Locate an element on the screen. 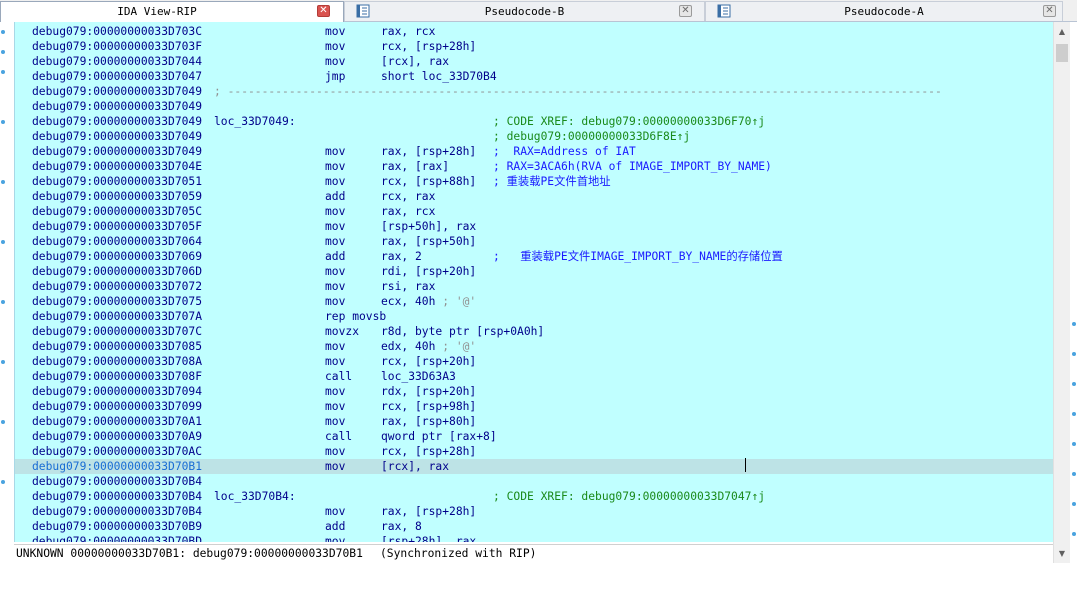  tab-pseudocode-a: Pseudocode-A ✕ is located at coordinates (884, 11).